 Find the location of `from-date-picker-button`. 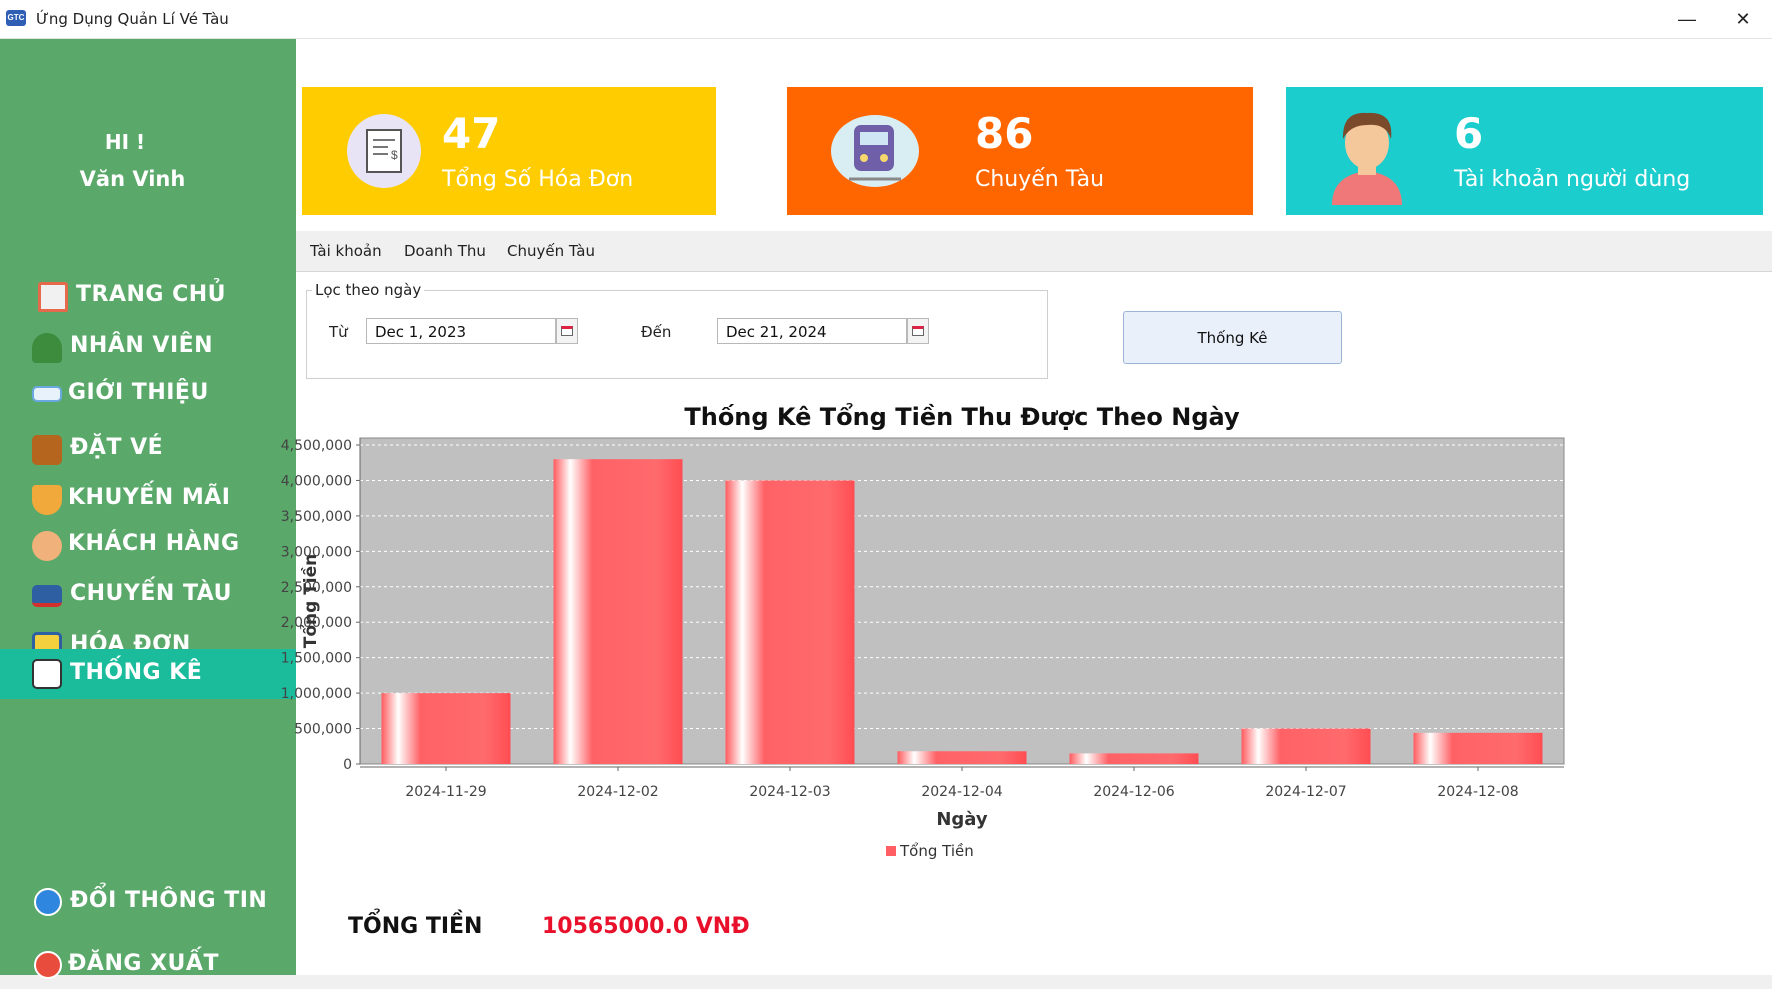

from-date-picker-button is located at coordinates (567, 331).